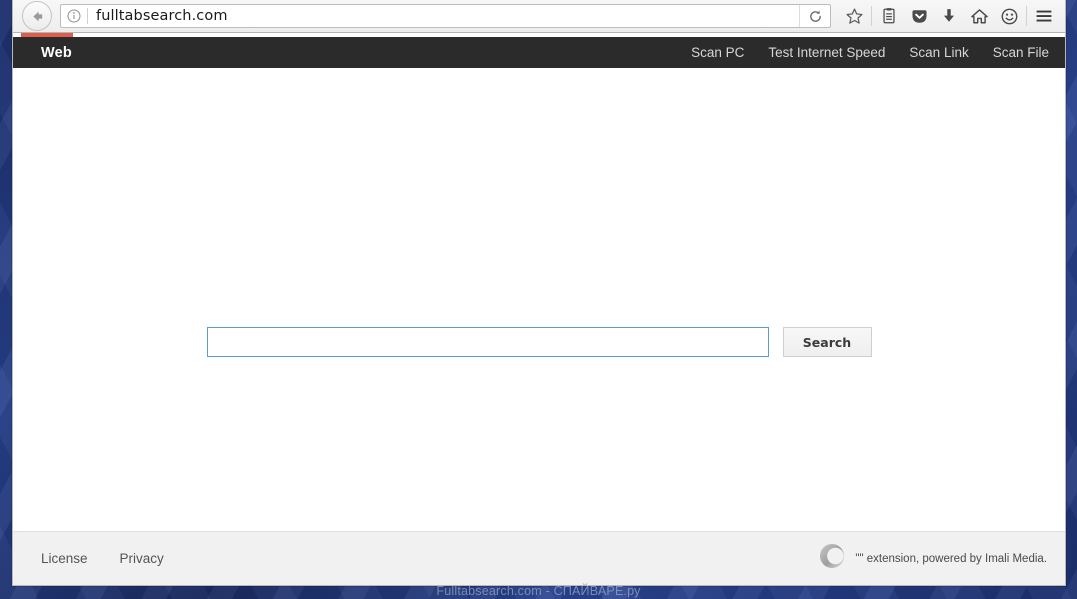 The height and width of the screenshot is (599, 1077). Describe the element at coordinates (826, 52) in the screenshot. I see `nav-item-test-internet-speed: Test Internet Speed` at that location.